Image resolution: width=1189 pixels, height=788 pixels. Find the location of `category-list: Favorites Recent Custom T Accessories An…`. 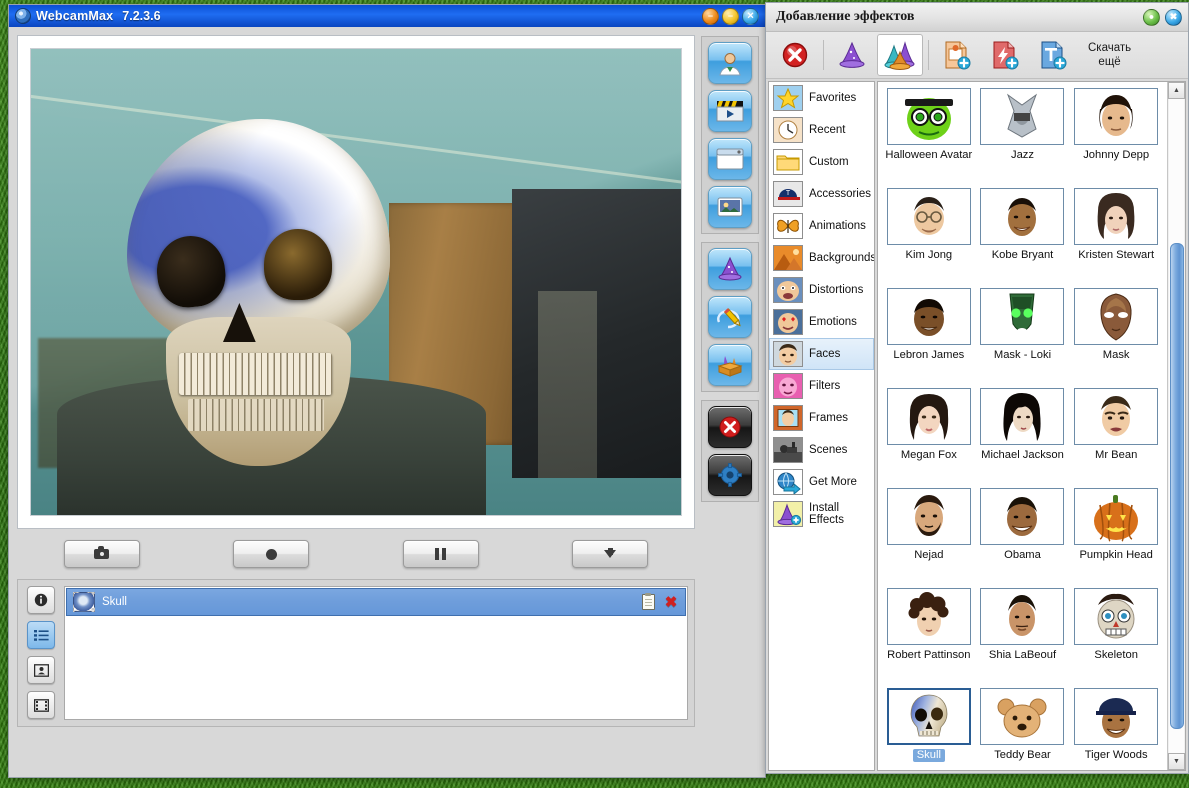

category-list: Favorites Recent Custom T Accessories An… is located at coordinates (821, 426).